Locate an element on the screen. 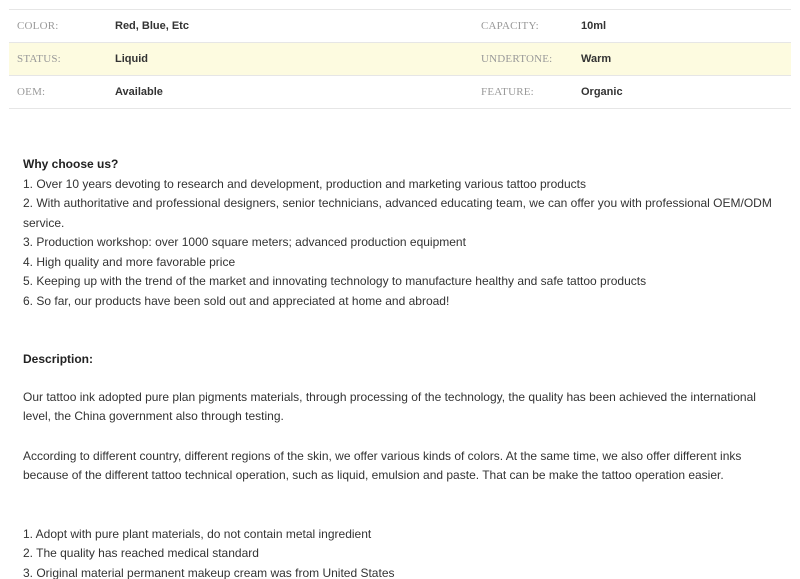  spec-value-status: Liquid is located at coordinates (131, 59).